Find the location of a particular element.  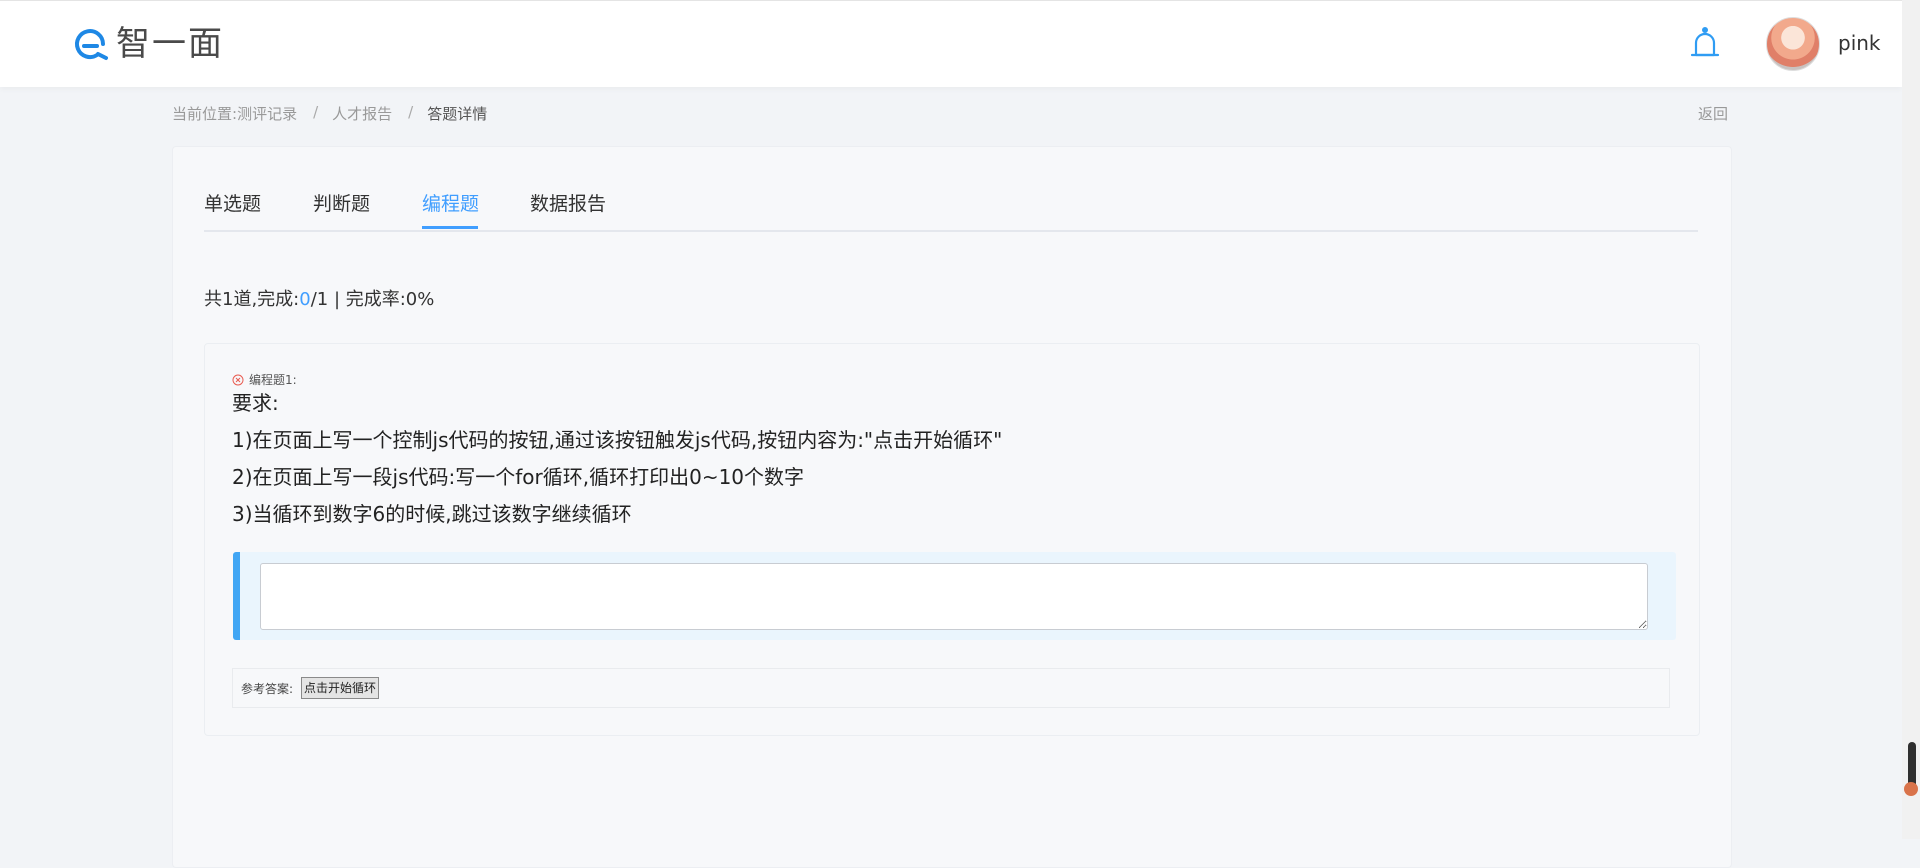

total-count: /1 is located at coordinates (319, 299).